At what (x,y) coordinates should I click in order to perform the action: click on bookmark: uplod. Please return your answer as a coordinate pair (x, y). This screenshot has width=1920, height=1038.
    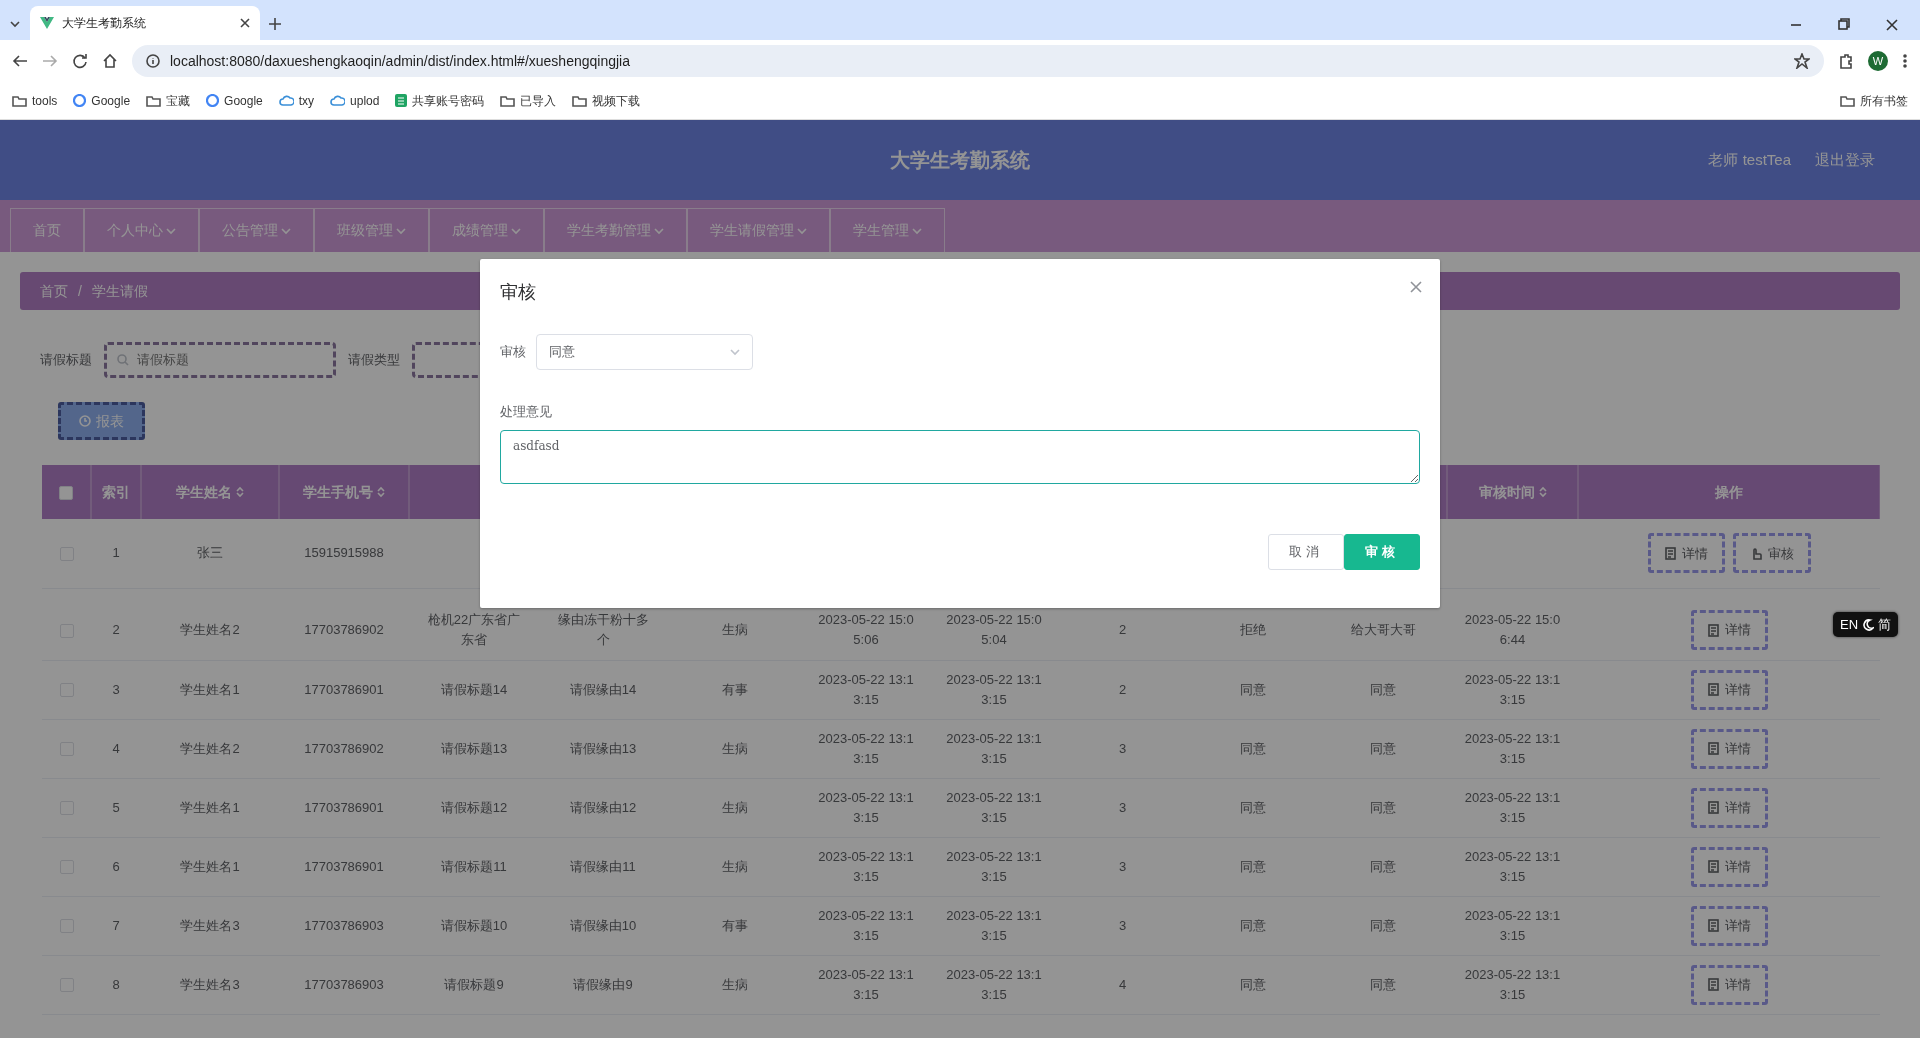
    Looking at the image, I should click on (355, 100).